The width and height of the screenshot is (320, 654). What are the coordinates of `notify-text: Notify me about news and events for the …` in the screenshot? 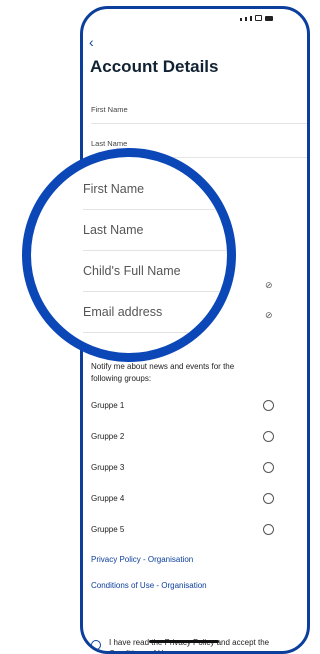 It's located at (163, 372).